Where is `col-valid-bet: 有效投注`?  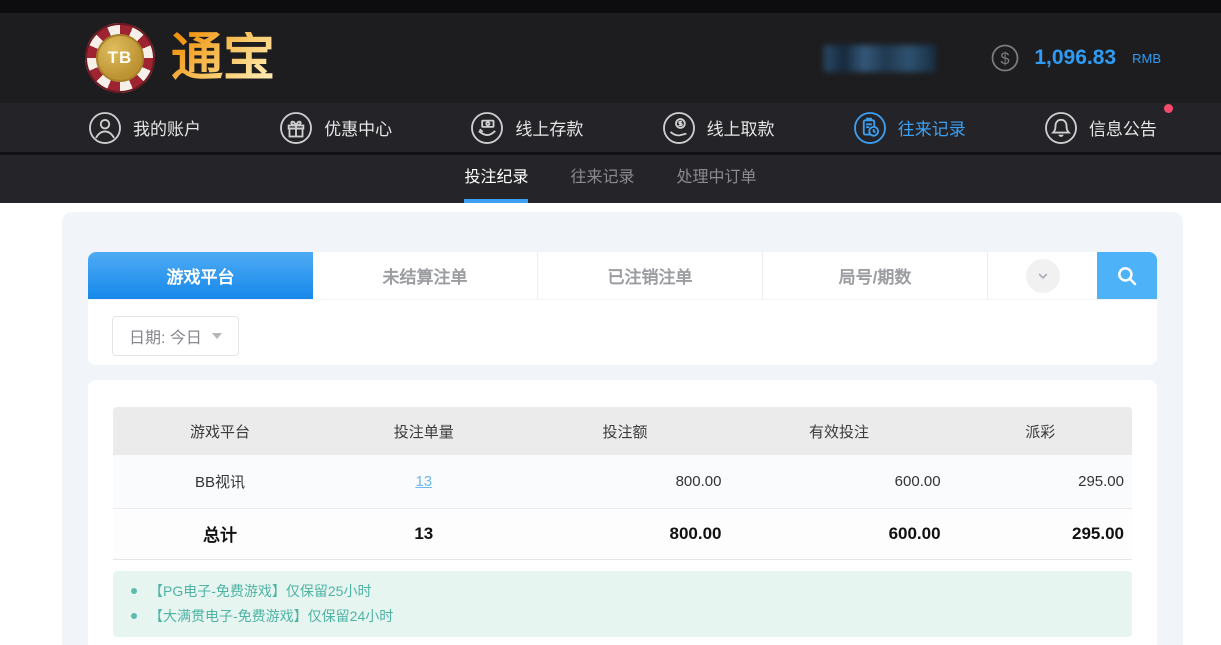 col-valid-bet: 有效投注 is located at coordinates (839, 431).